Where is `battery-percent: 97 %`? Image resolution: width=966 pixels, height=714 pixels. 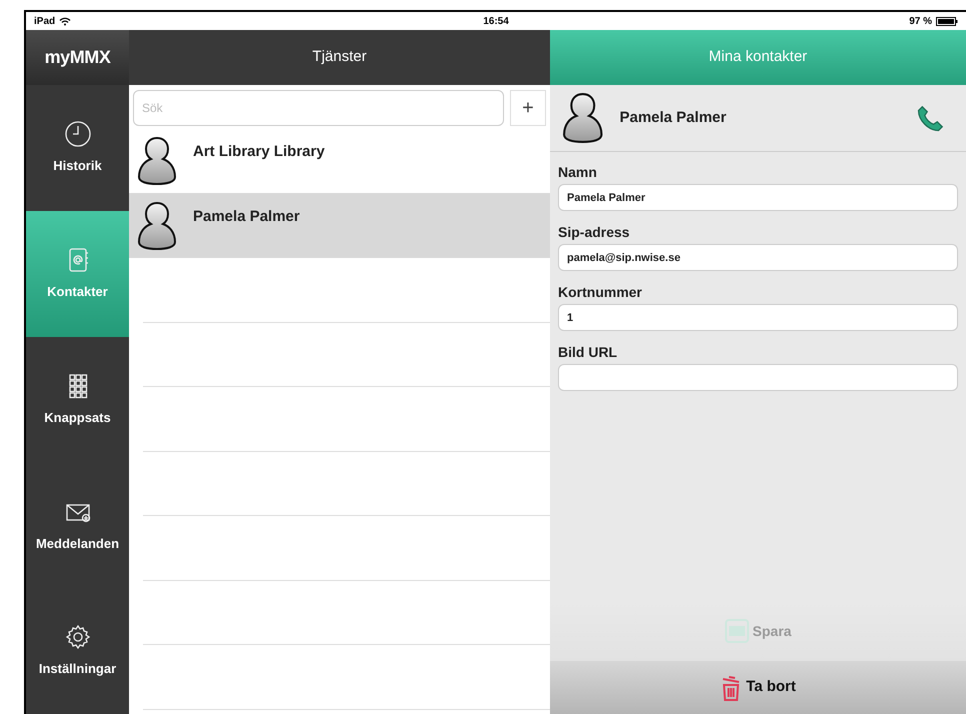
battery-percent: 97 % is located at coordinates (920, 21).